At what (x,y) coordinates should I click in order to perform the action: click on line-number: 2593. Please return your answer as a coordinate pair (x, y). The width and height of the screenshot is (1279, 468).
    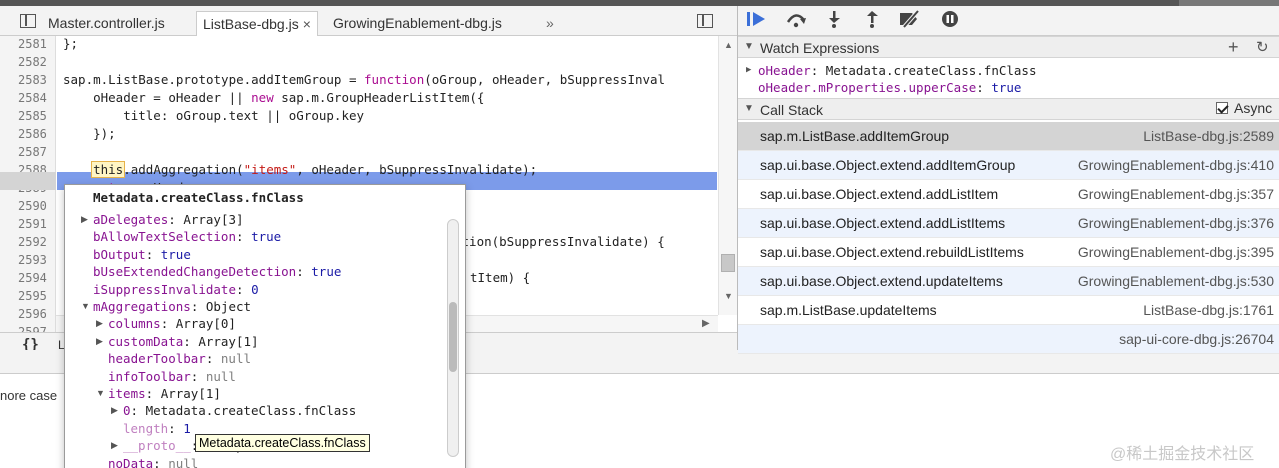
    Looking at the image, I should click on (36, 260).